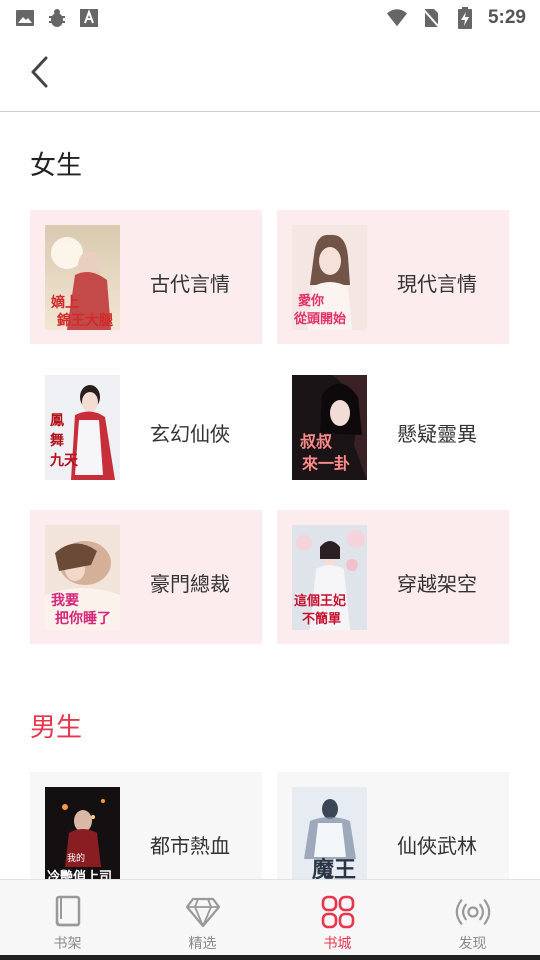 This screenshot has height=960, width=540. I want to click on male-section-title: 男生, so click(56, 728).